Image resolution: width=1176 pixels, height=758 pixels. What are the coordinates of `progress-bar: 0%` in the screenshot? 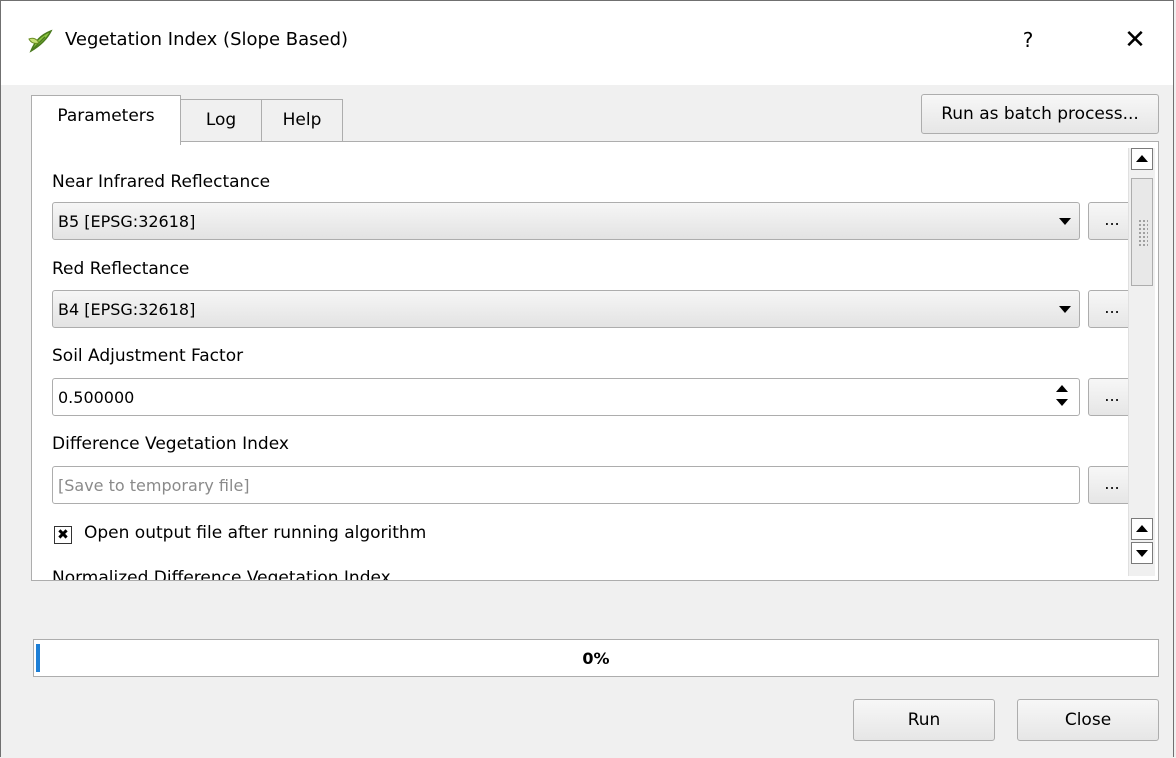 It's located at (596, 658).